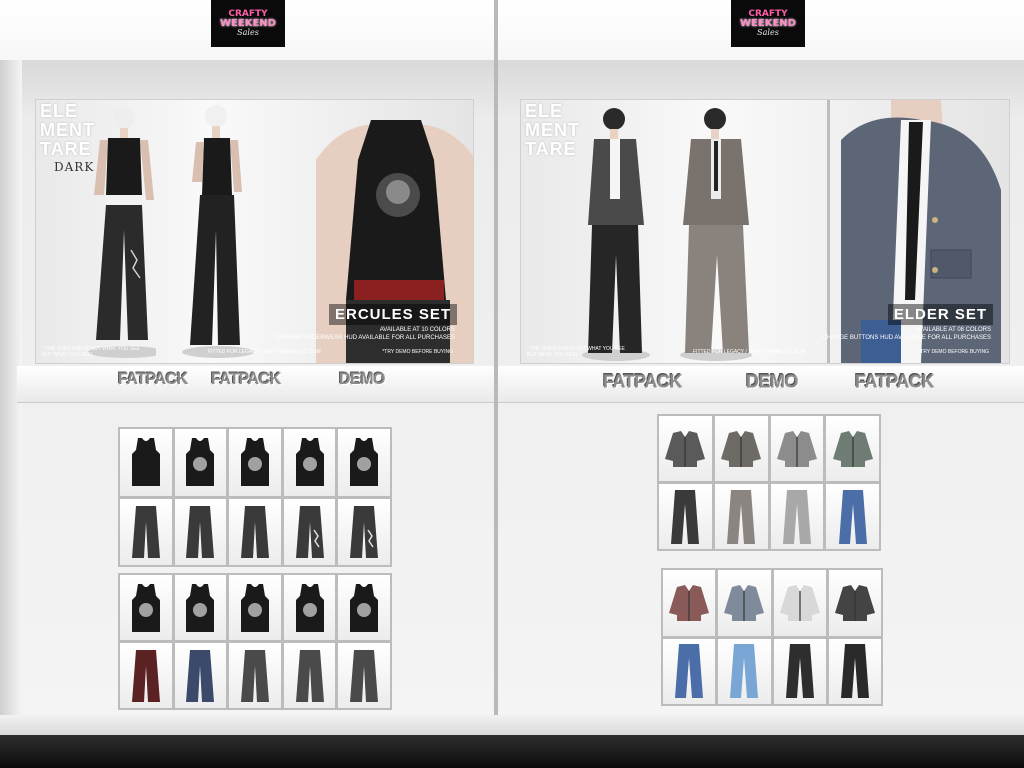 The image size is (1024, 768). Describe the element at coordinates (512, 30) in the screenshot. I see `header-band` at that location.